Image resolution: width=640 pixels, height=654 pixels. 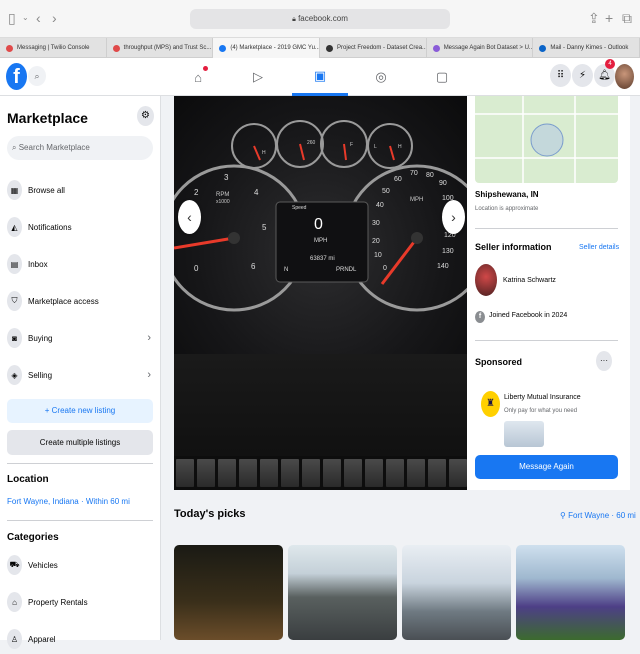 What do you see at coordinates (490, 404) in the screenshot?
I see `liberty-mutual-logo: ♜` at bounding box center [490, 404].